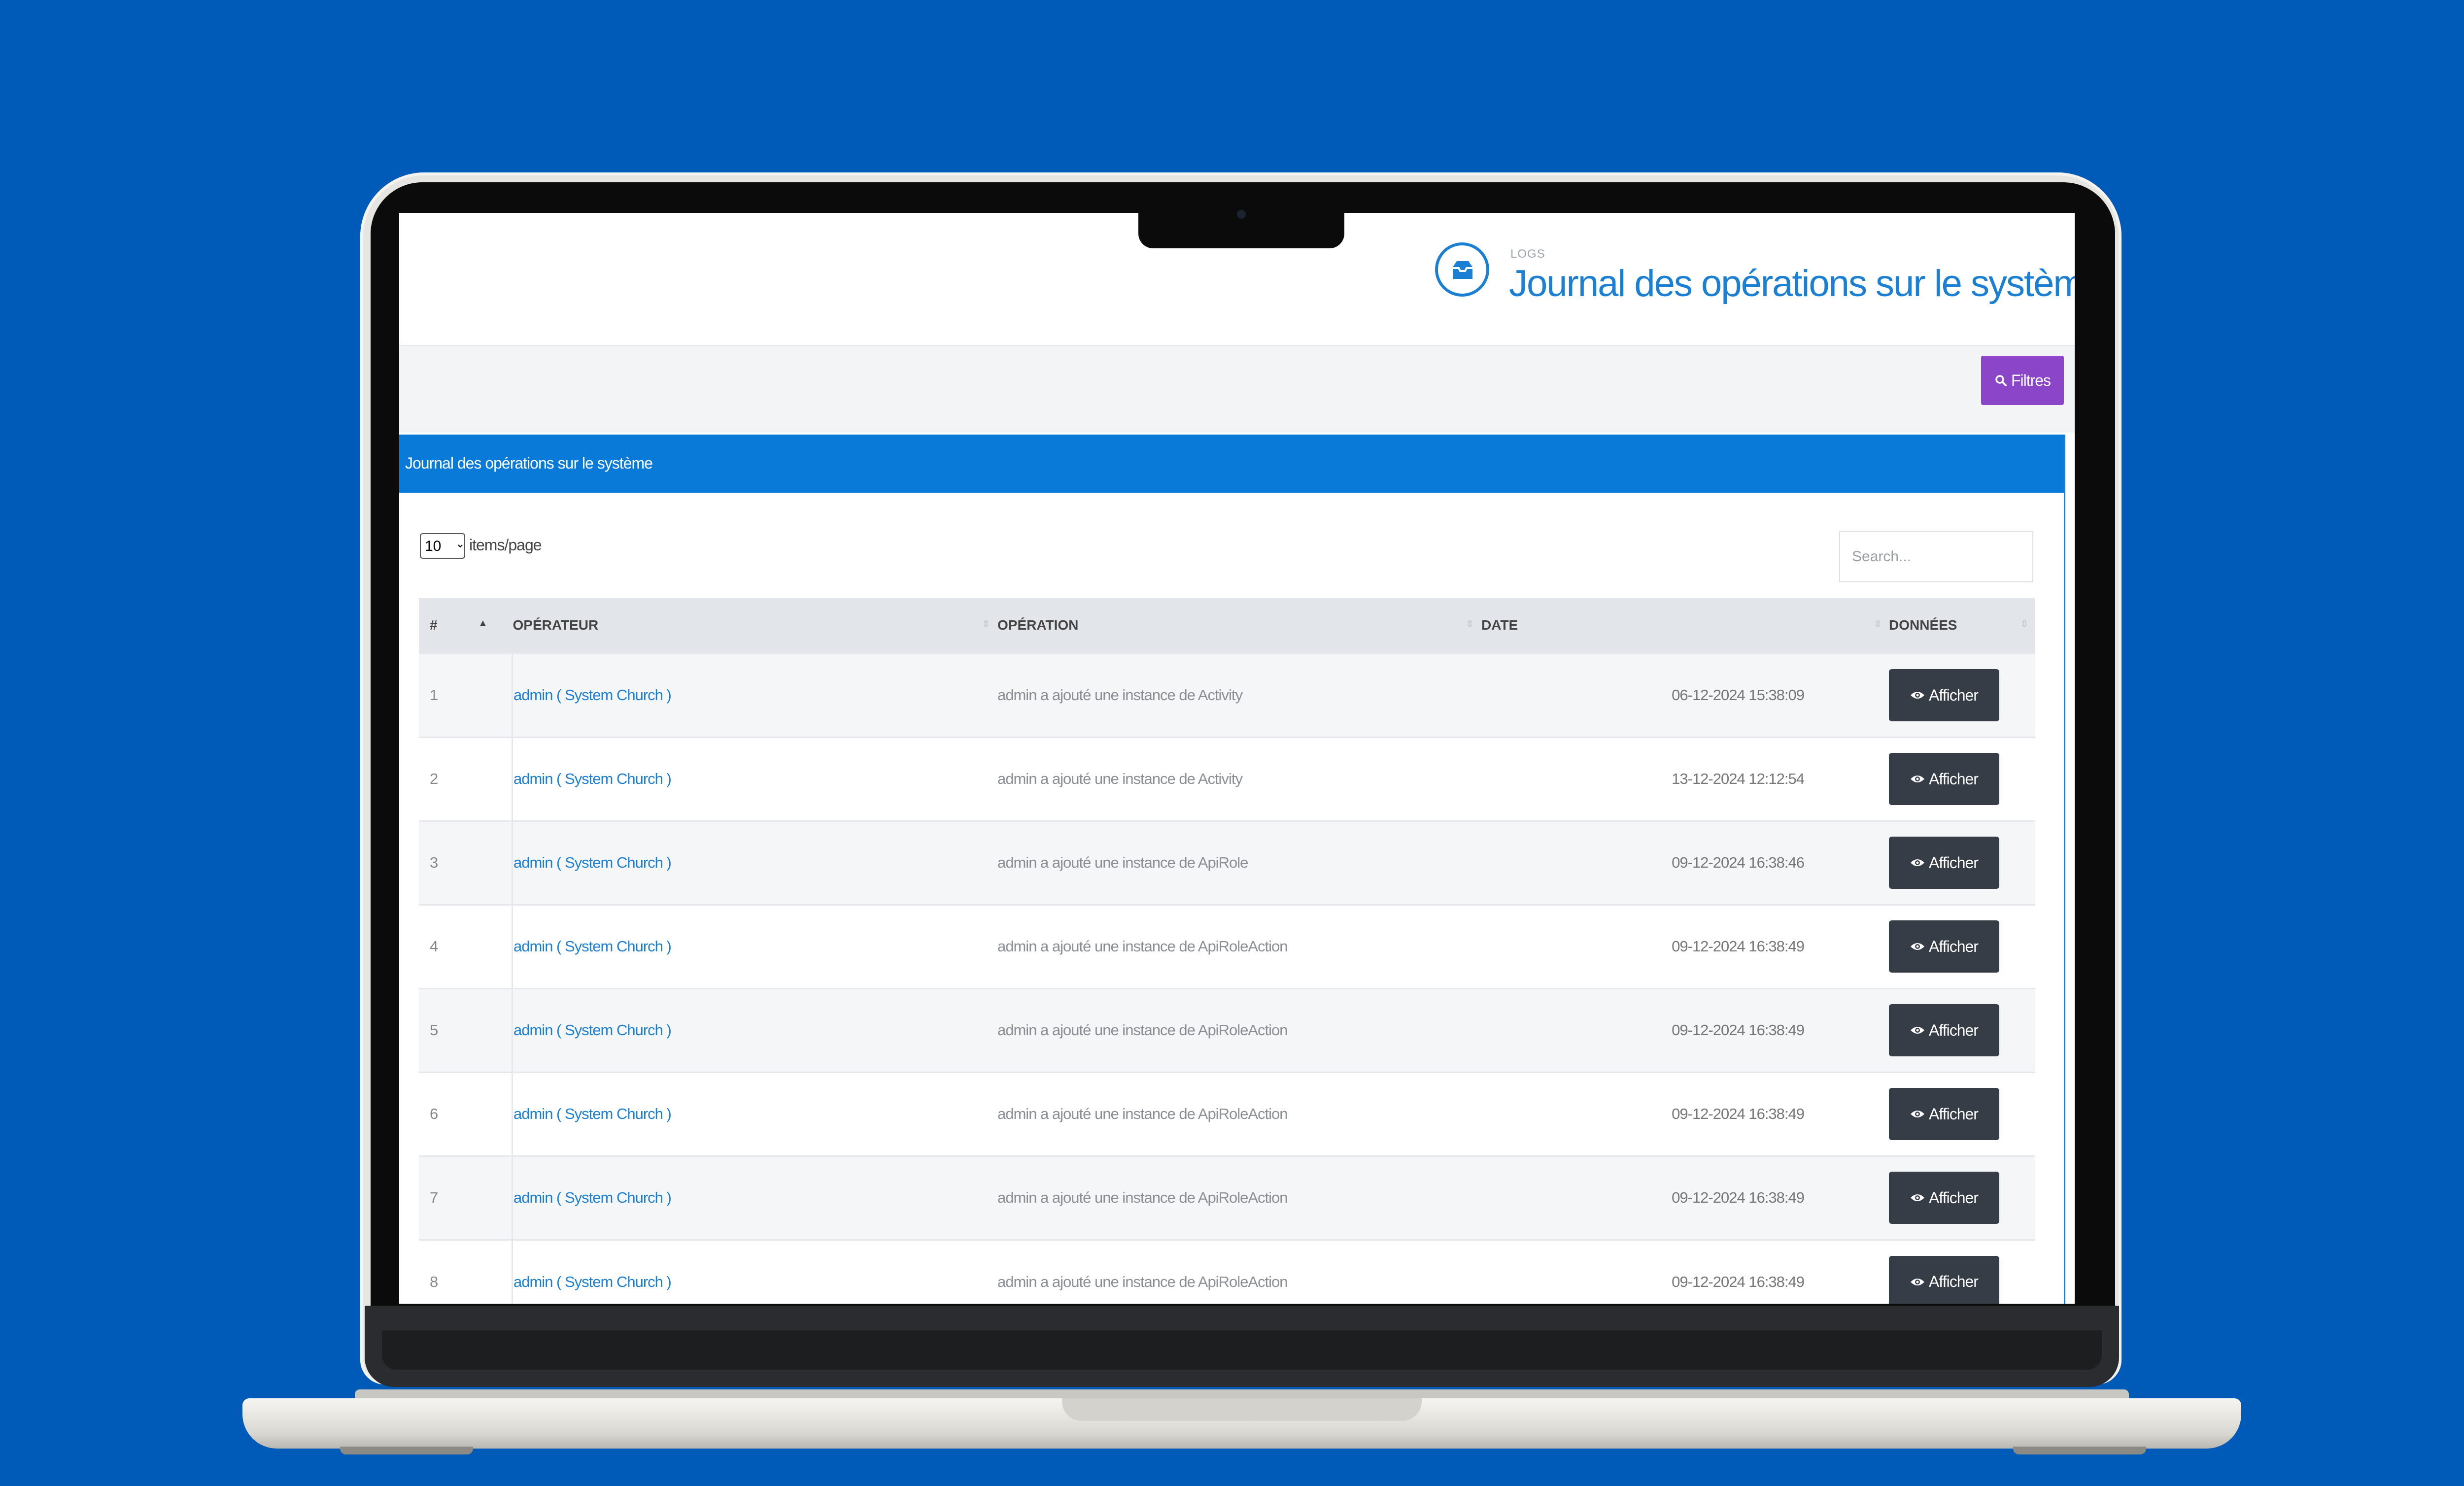 This screenshot has width=2464, height=1486. I want to click on date-text: 13-12-2024 12:12:54, so click(1685, 778).